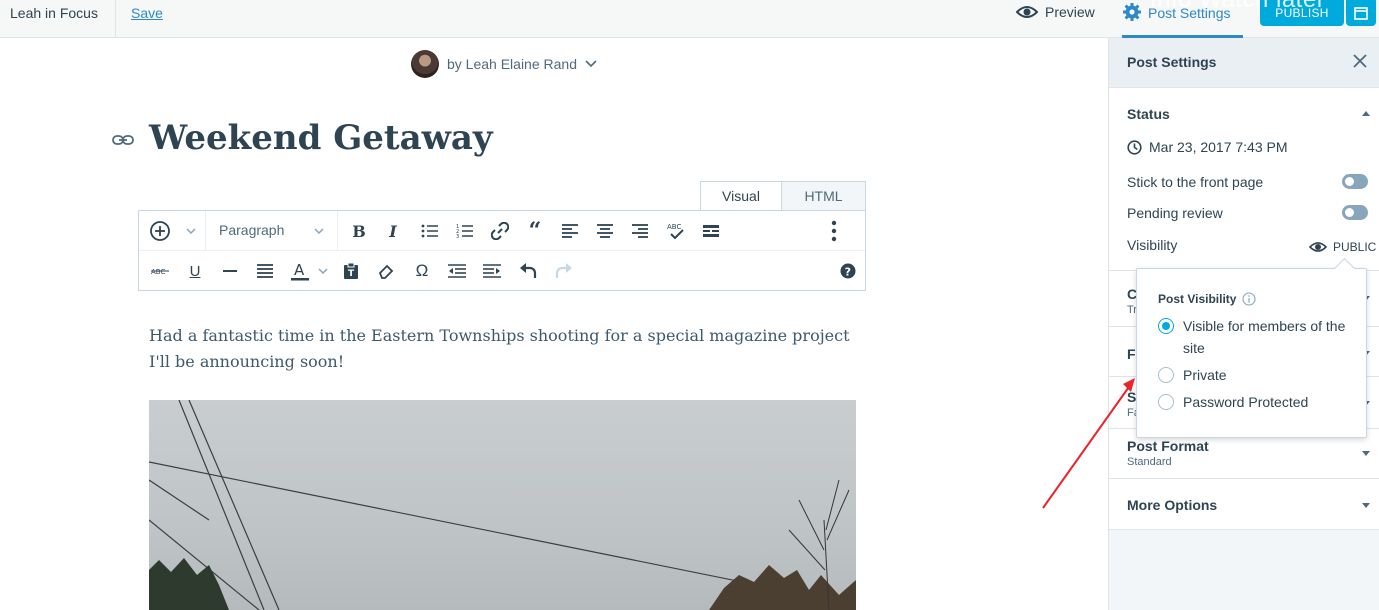 Image resolution: width=1379 pixels, height=610 pixels. I want to click on quote-icon: “, so click(535, 231).